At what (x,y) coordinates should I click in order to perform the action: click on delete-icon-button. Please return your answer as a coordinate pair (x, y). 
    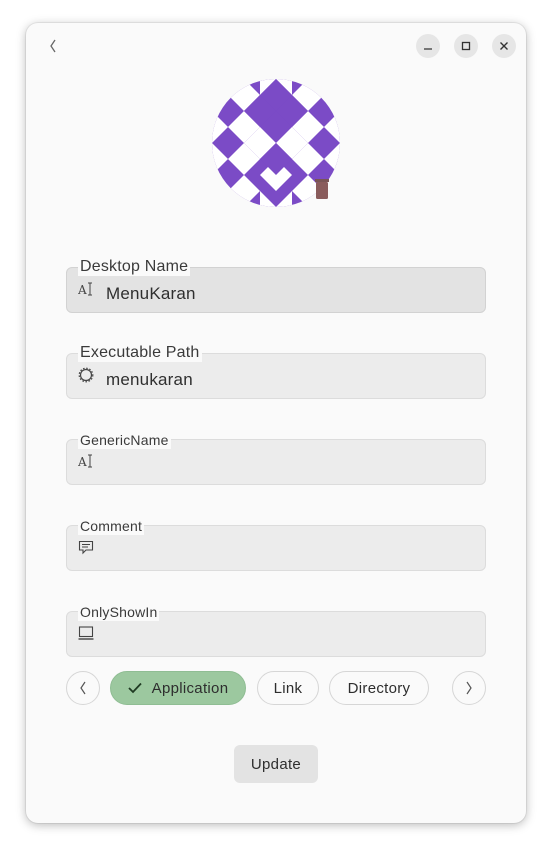
    Looking at the image, I should click on (322, 189).